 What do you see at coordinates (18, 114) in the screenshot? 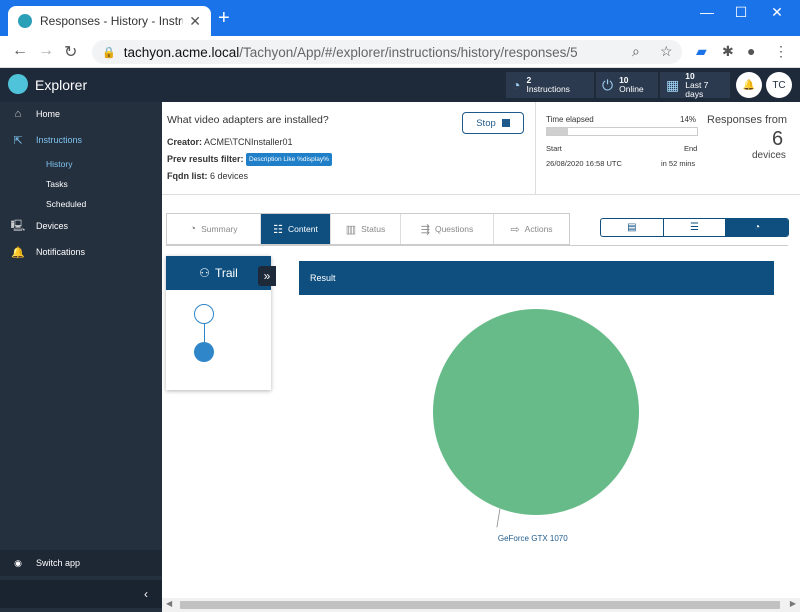
I see `home-icon: ⌂` at bounding box center [18, 114].